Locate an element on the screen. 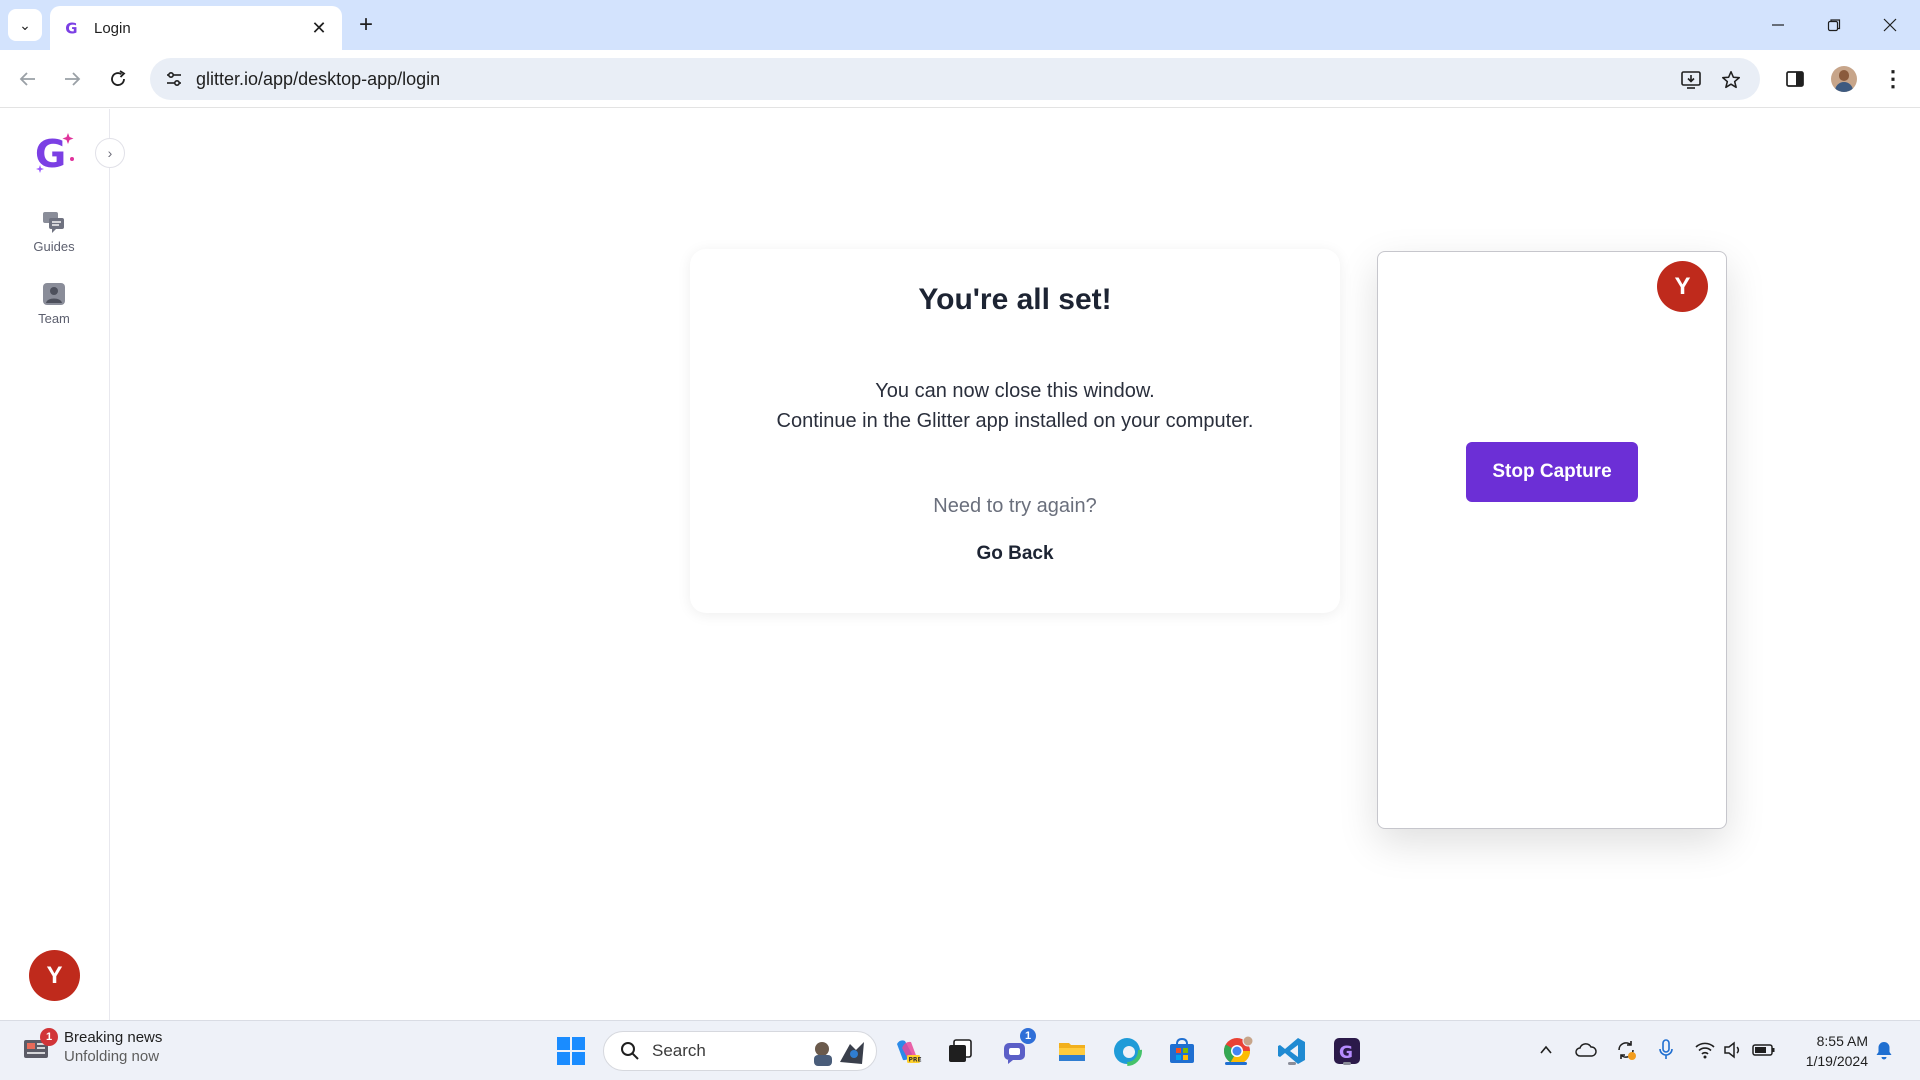 The width and height of the screenshot is (1920, 1080). restore-button is located at coordinates (1834, 25).